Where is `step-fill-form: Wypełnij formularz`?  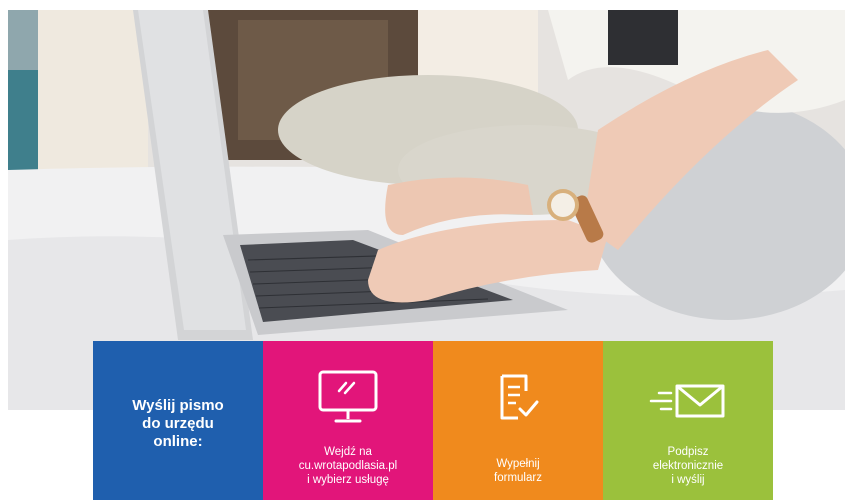 step-fill-form: Wypełnij formularz is located at coordinates (518, 420).